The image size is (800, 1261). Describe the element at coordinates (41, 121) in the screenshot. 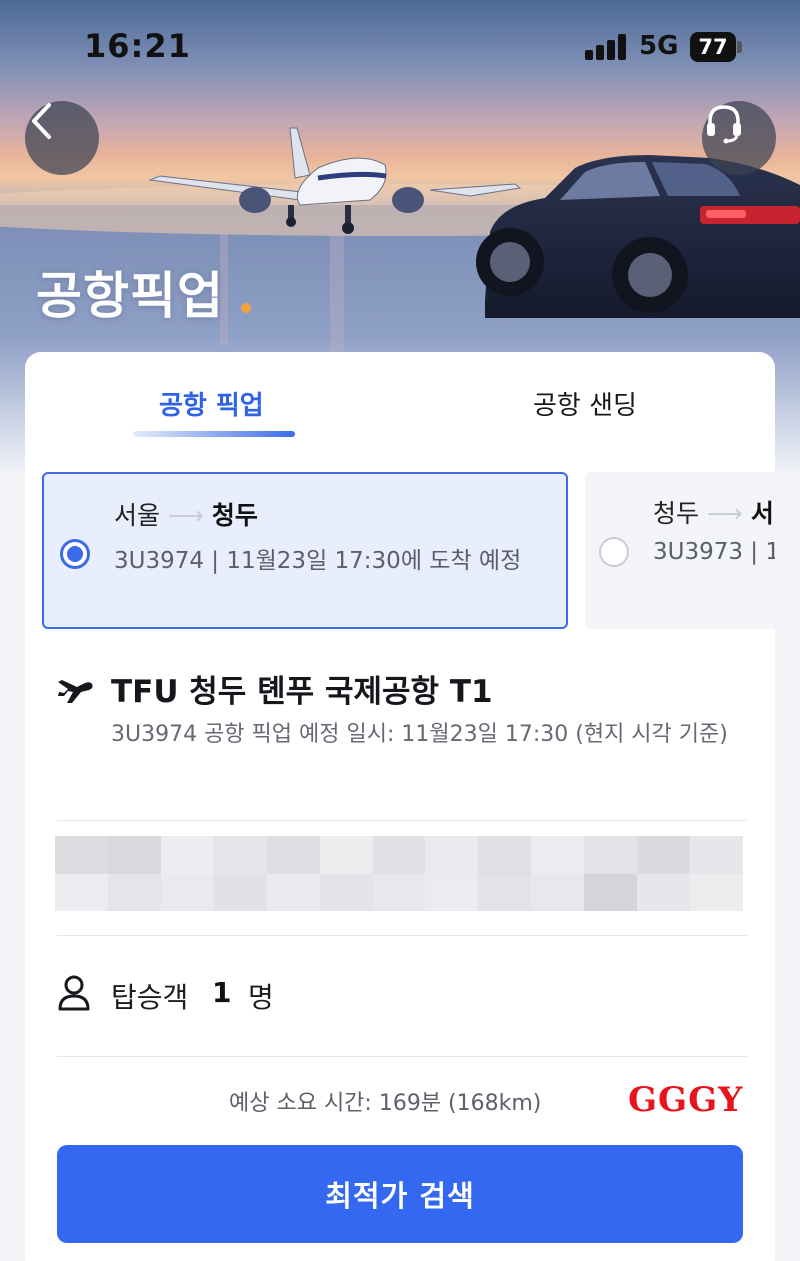

I see `chevron-left-icon` at that location.